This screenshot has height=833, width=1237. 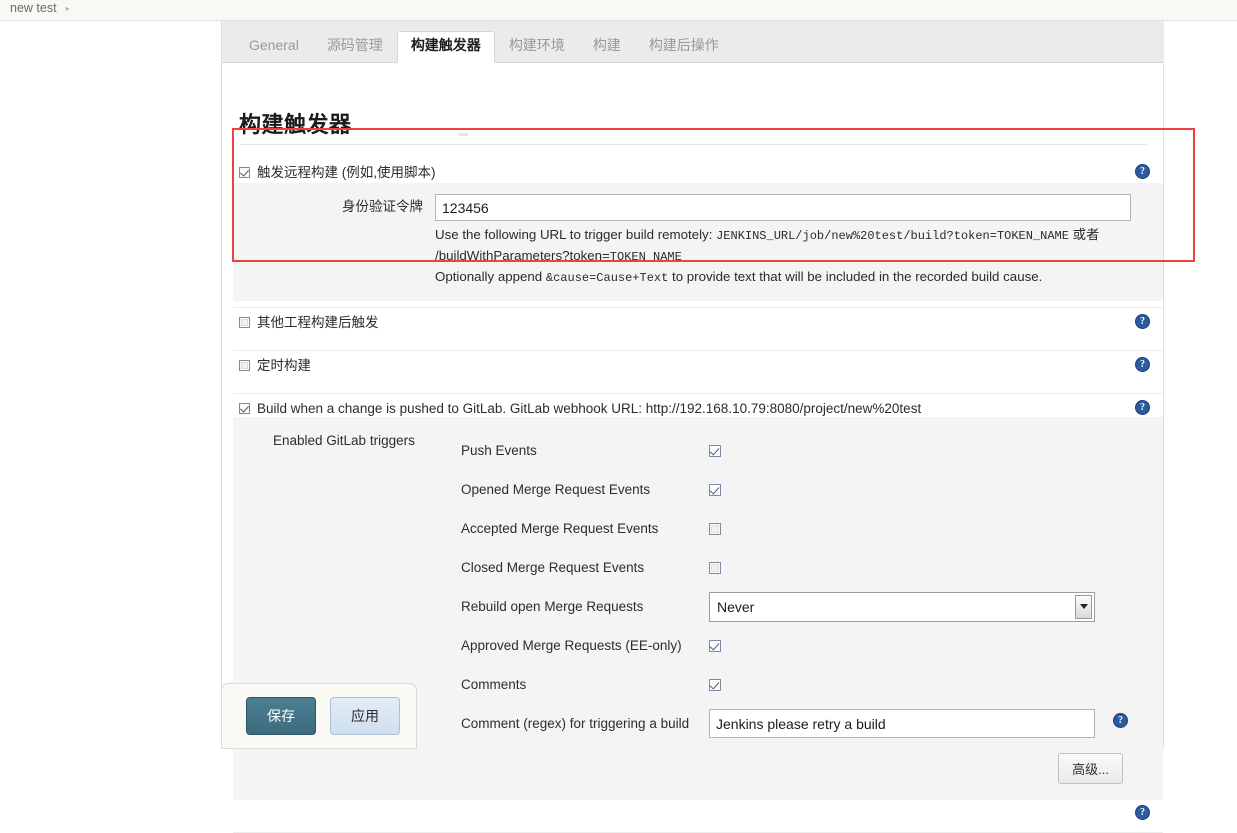 I want to click on checkbox-opened-merge-request-events, so click(x=715, y=489).